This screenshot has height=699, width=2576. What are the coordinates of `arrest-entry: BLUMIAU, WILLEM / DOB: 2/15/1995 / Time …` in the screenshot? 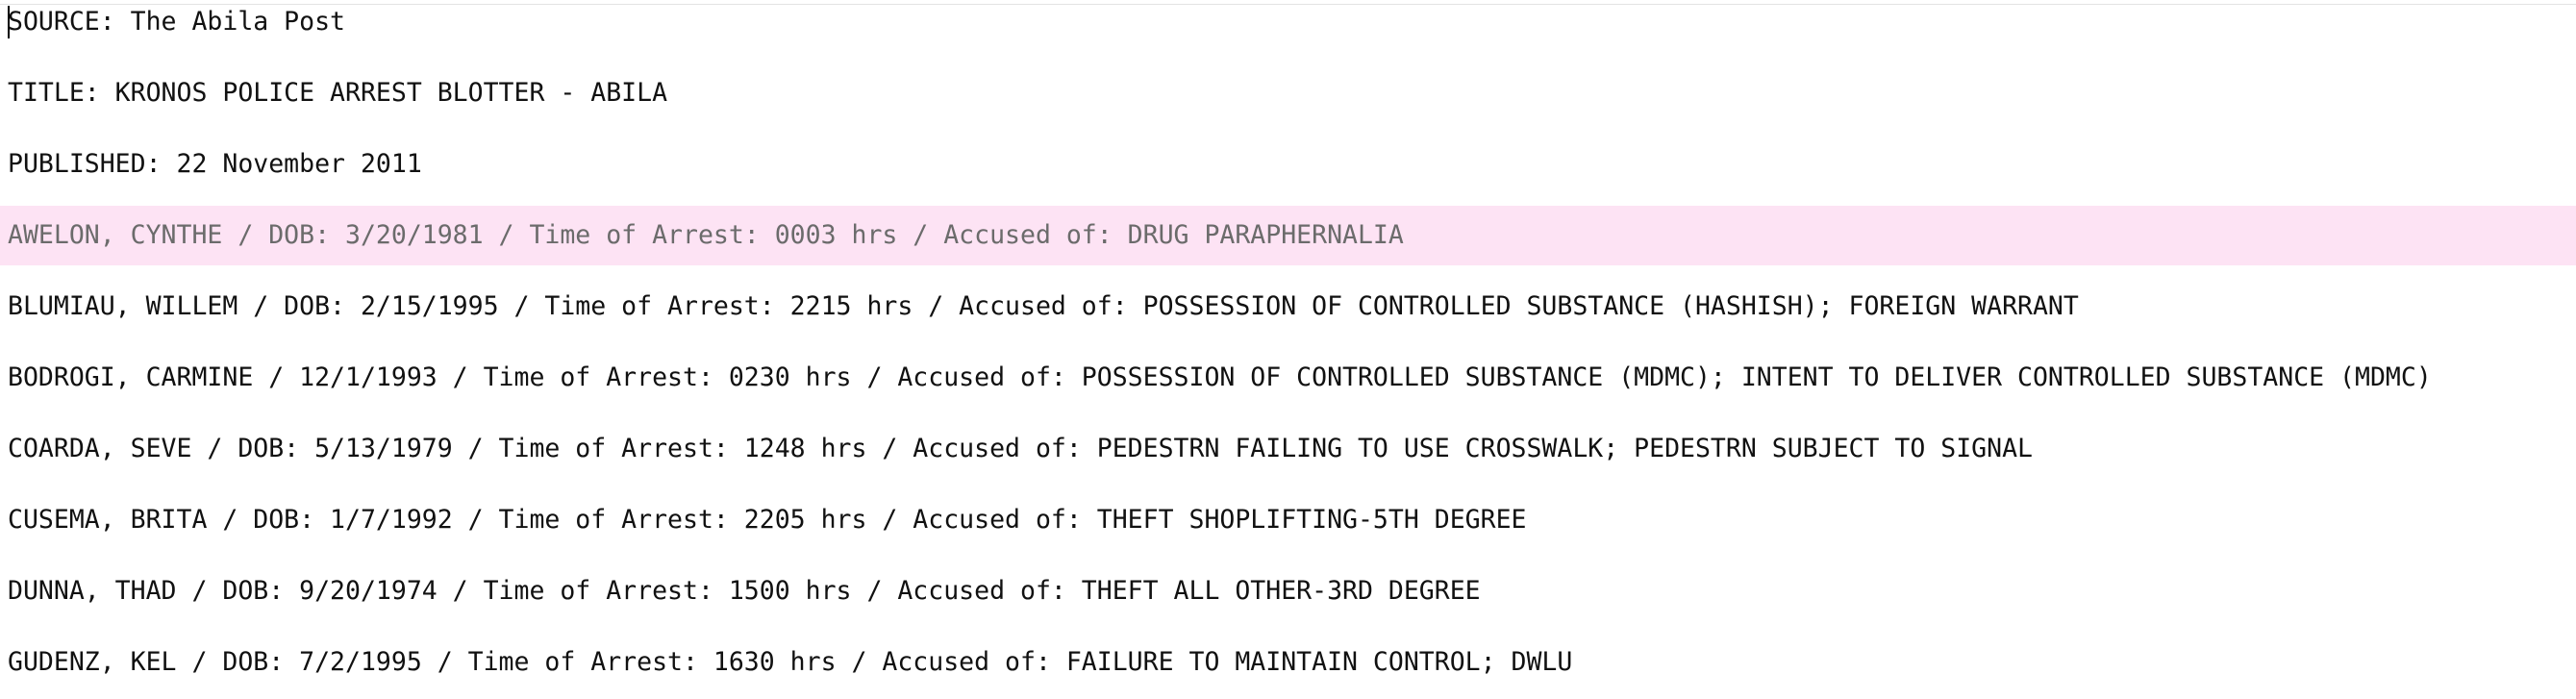 It's located at (1043, 306).